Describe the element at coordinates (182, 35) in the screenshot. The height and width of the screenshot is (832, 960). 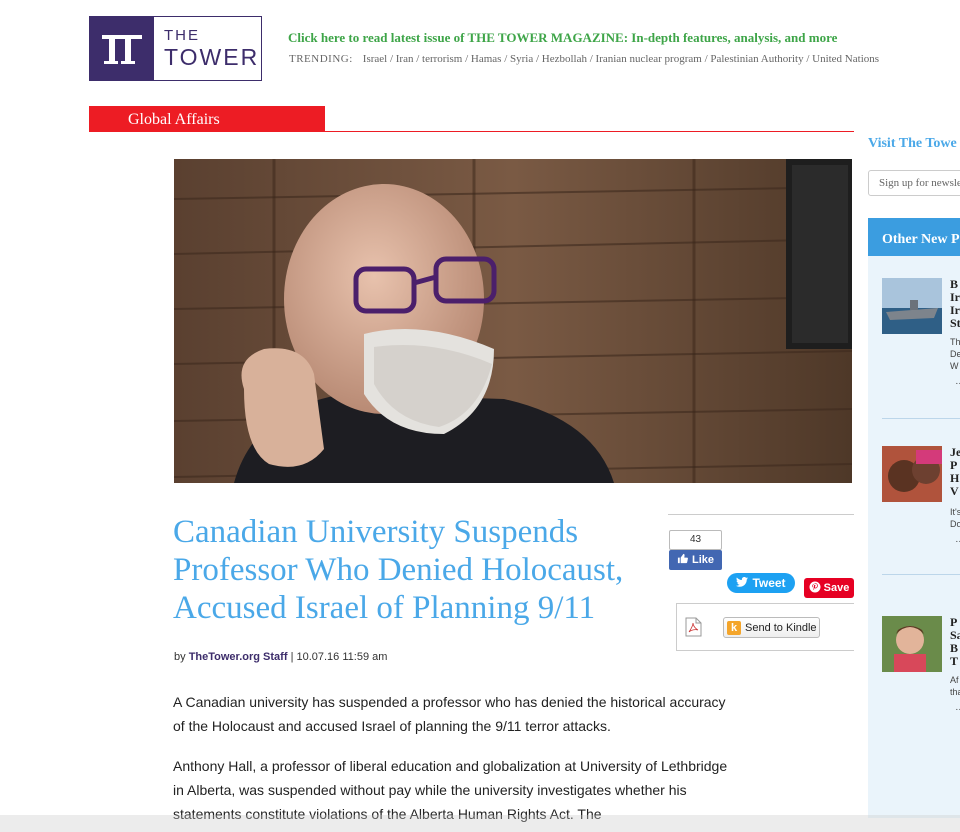
I see `logo-the: THE` at that location.